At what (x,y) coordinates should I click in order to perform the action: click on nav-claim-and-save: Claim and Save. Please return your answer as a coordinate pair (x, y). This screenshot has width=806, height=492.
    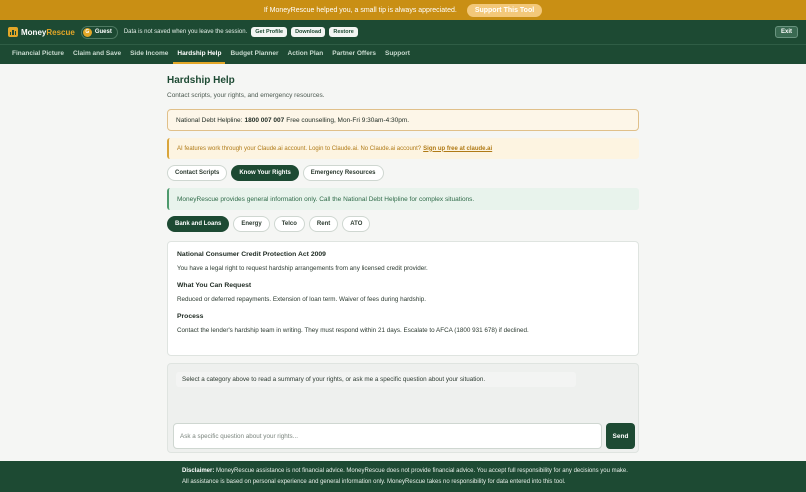
    Looking at the image, I should click on (97, 54).